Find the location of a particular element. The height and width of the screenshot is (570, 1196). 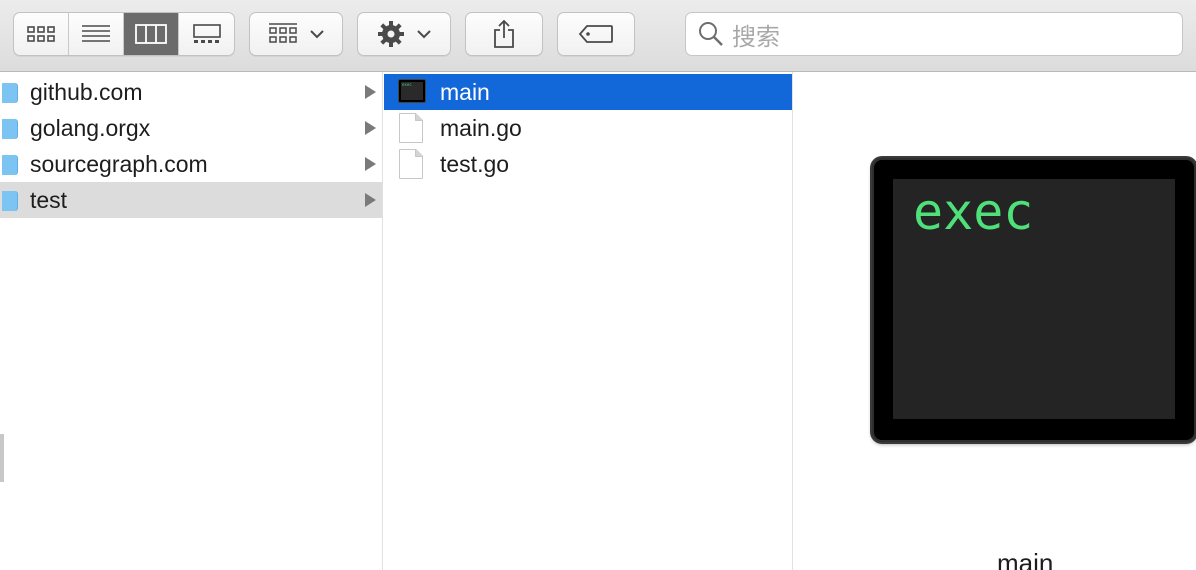

terminal-screen: exec is located at coordinates (1034, 299).